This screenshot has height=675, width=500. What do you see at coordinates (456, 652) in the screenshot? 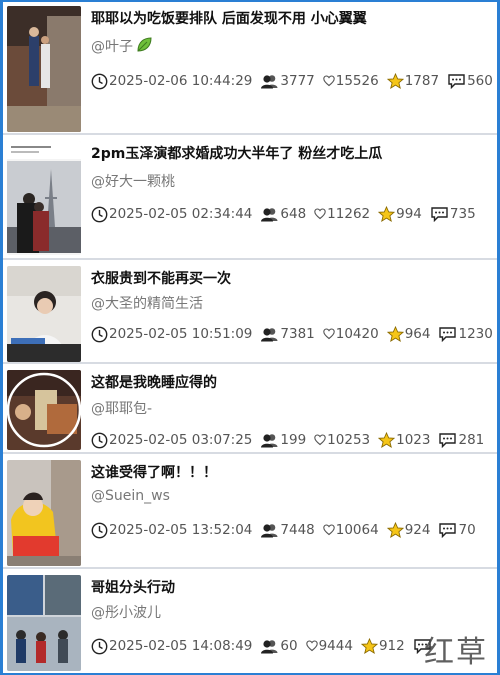
I see `watermark: 红草` at bounding box center [456, 652].